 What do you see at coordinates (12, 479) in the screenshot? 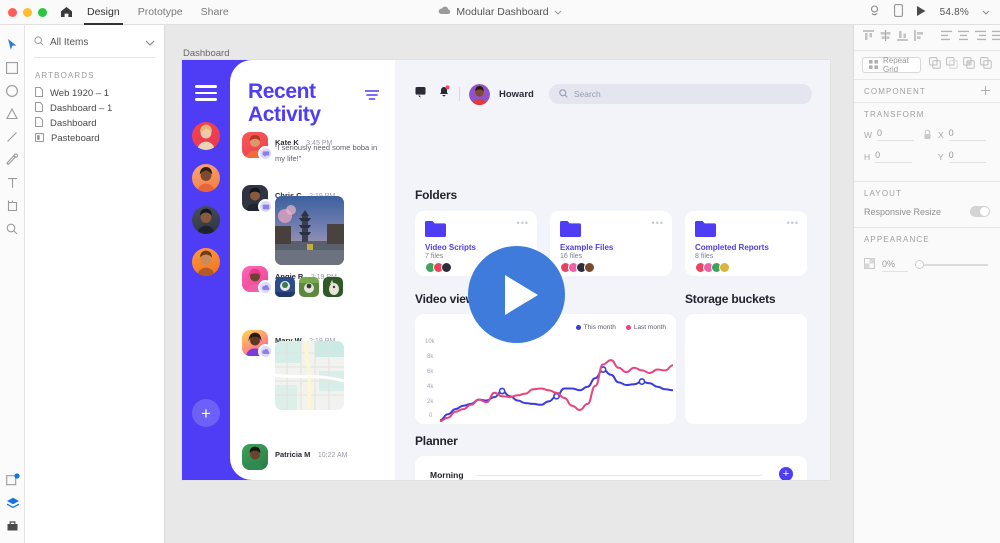
I see `plugins-icon` at bounding box center [12, 479].